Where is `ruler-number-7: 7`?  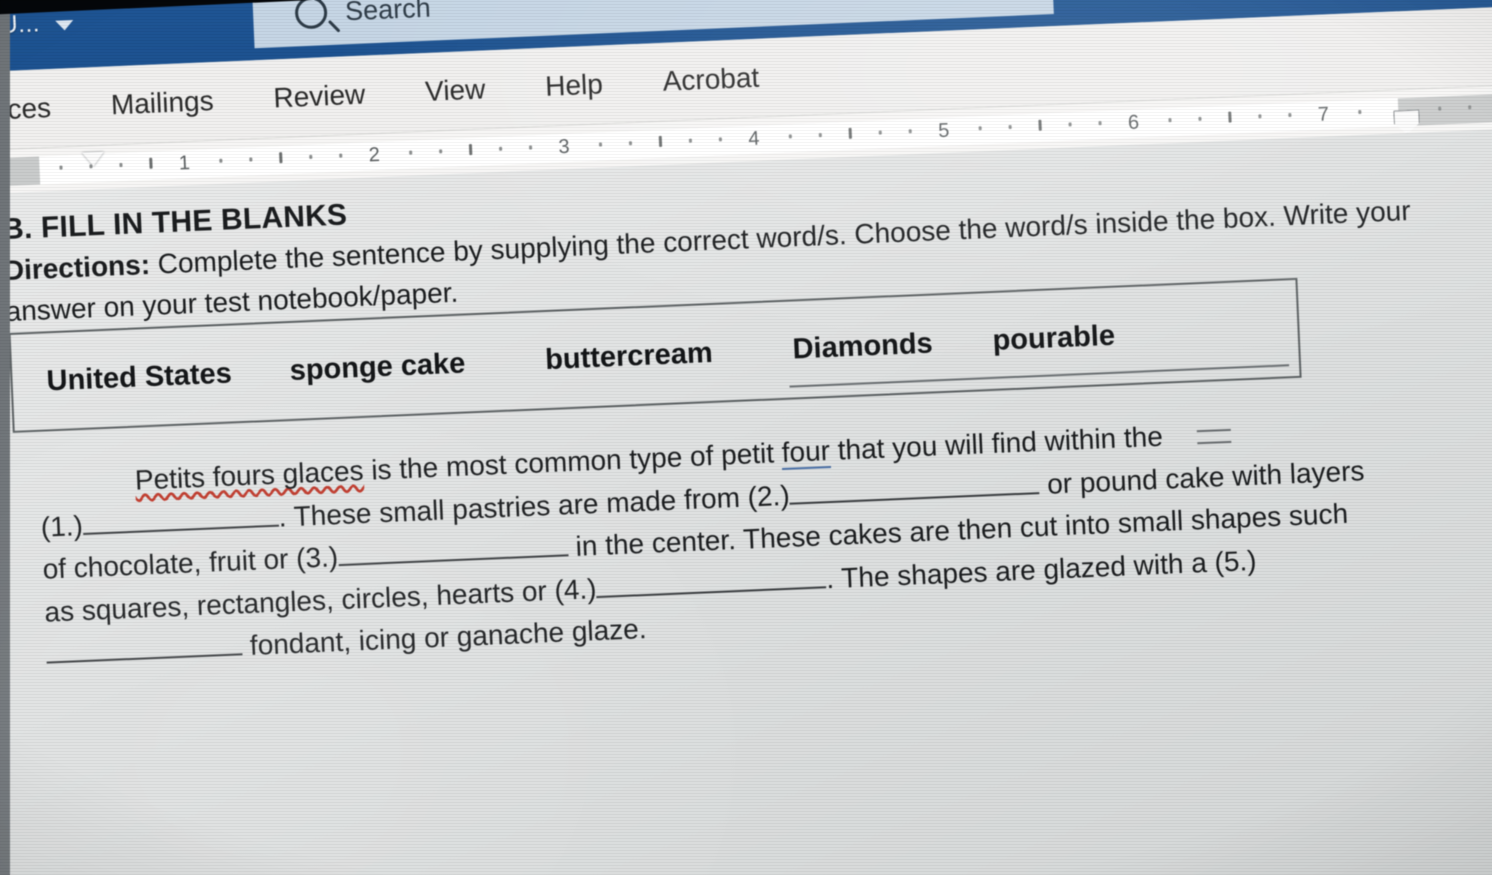
ruler-number-7: 7 is located at coordinates (1323, 114).